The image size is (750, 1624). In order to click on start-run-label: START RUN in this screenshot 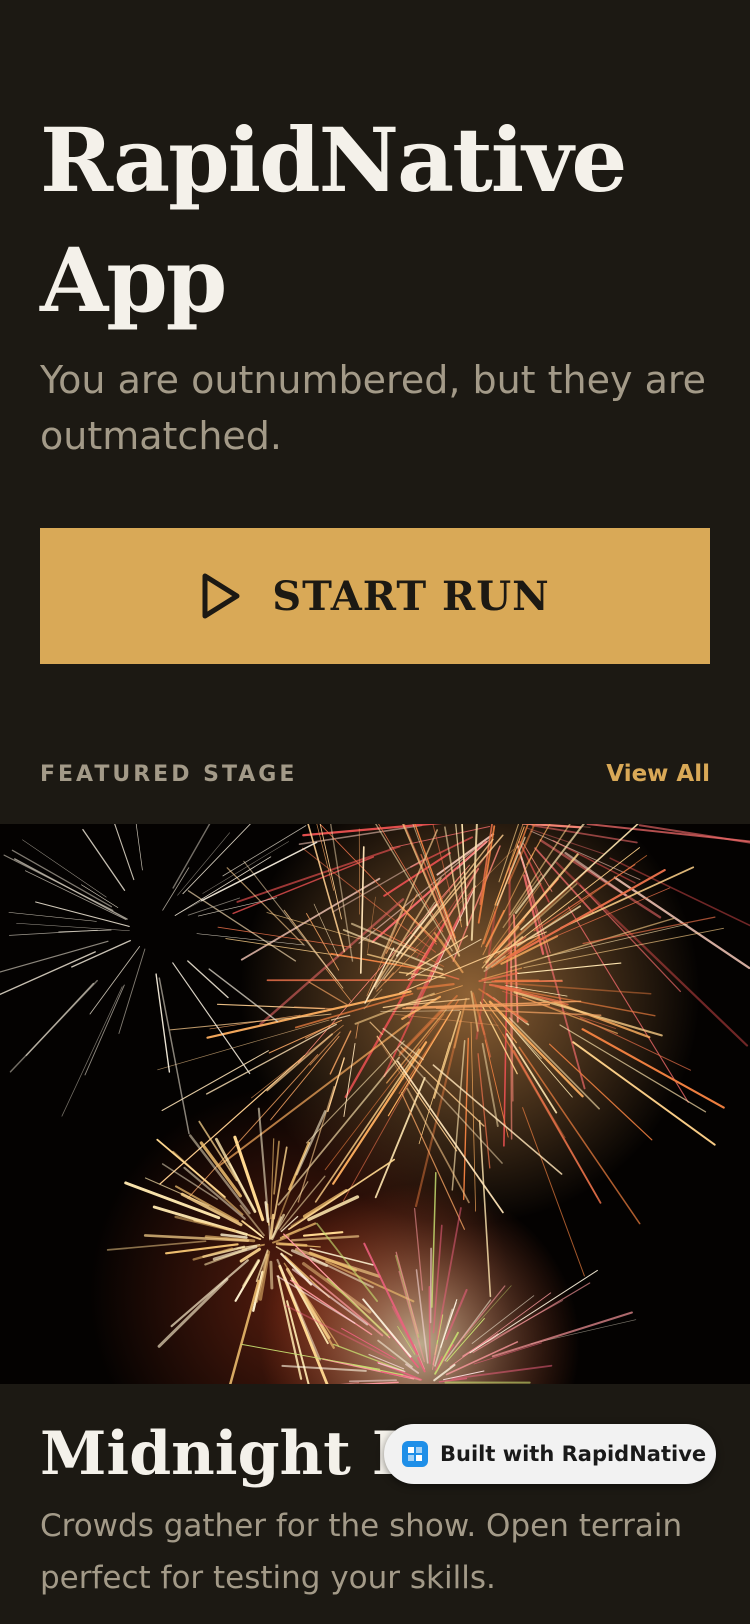, I will do `click(411, 596)`.